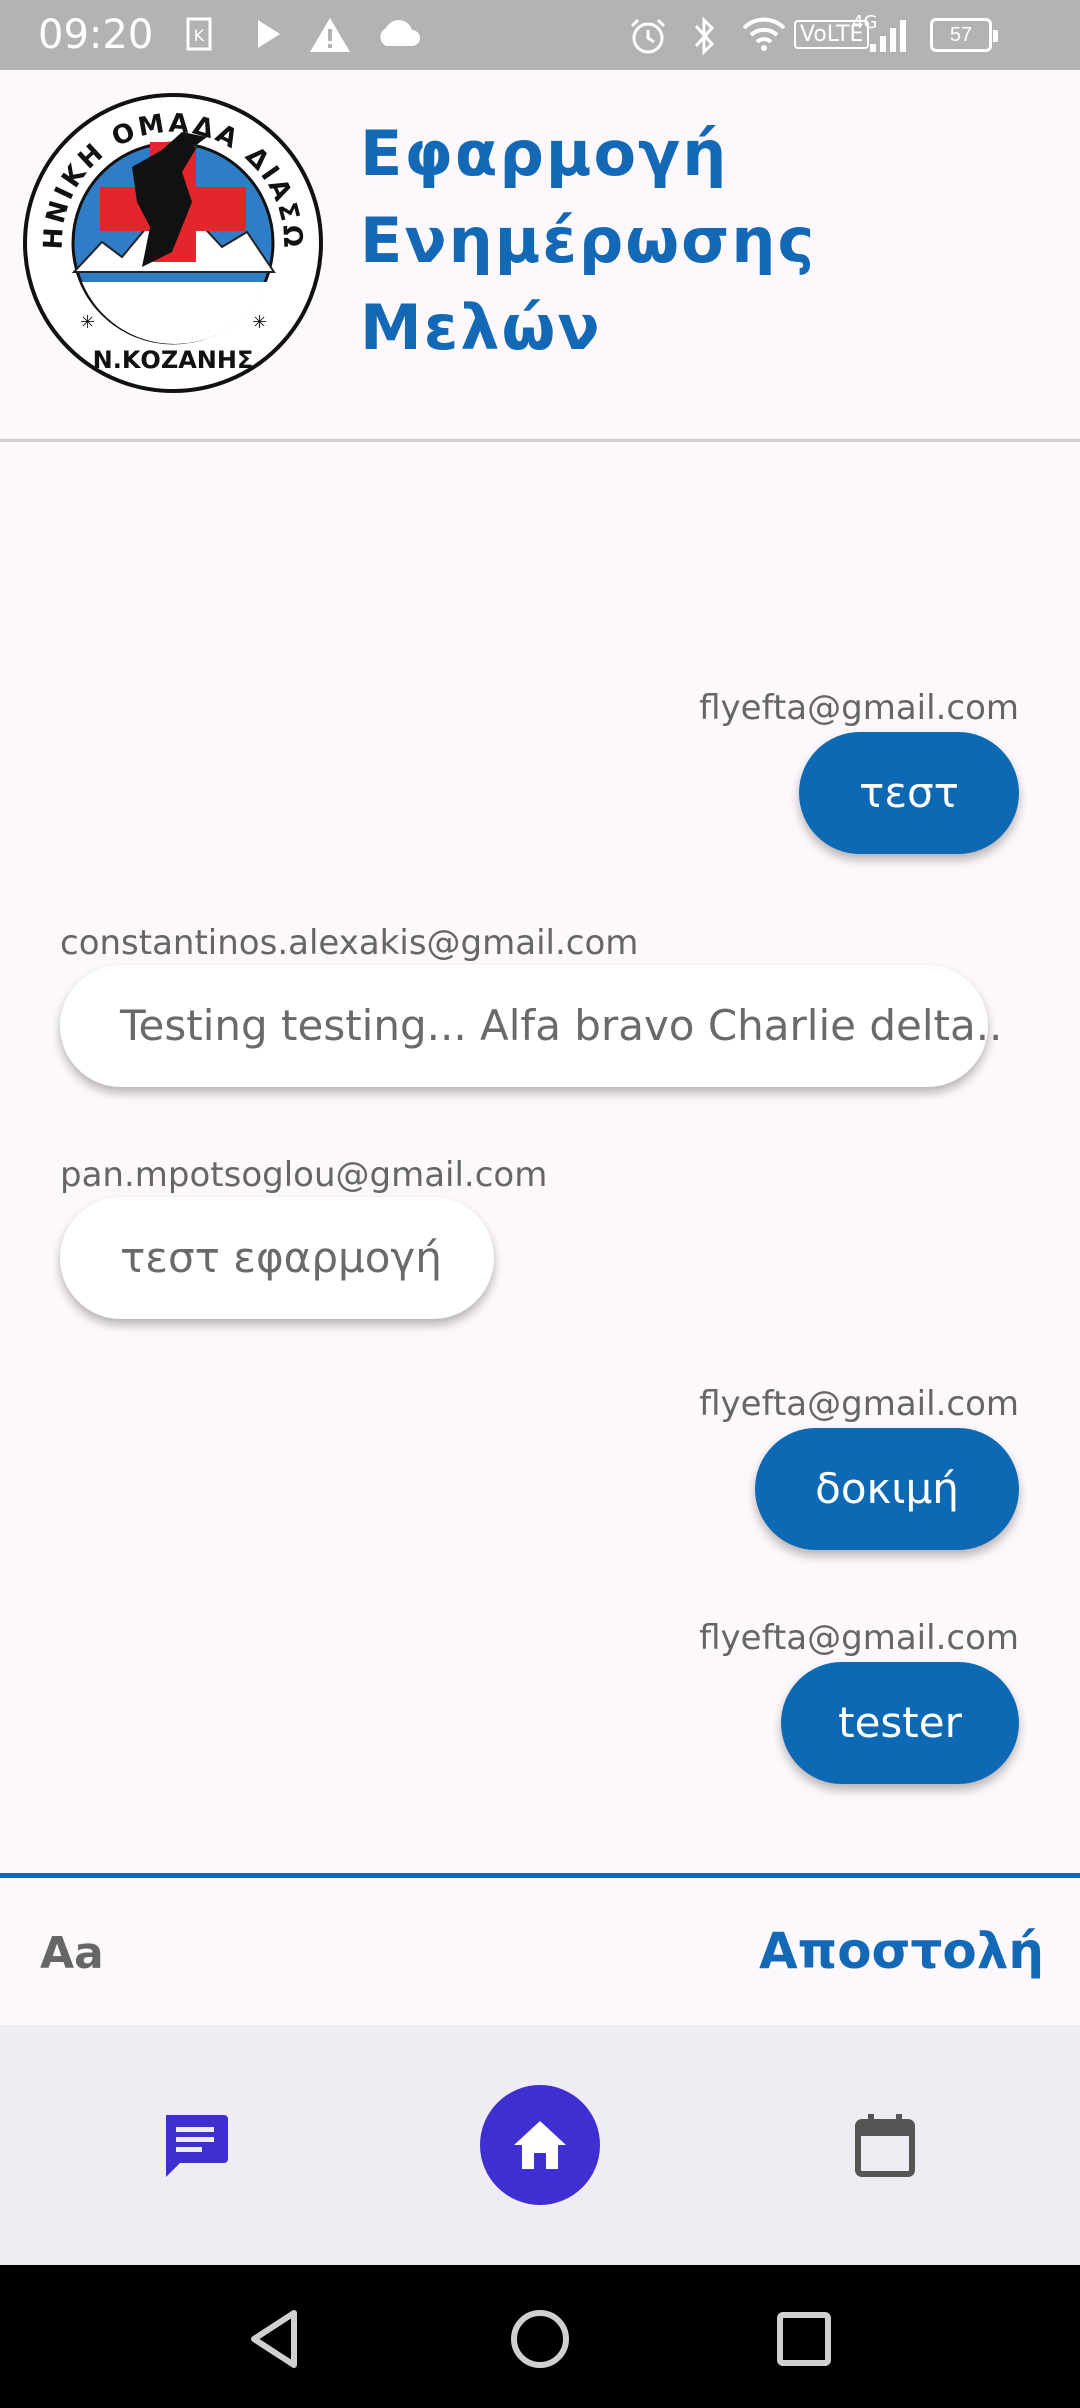 The width and height of the screenshot is (1080, 2408). Describe the element at coordinates (888, 39) in the screenshot. I see `signal-icon` at that location.